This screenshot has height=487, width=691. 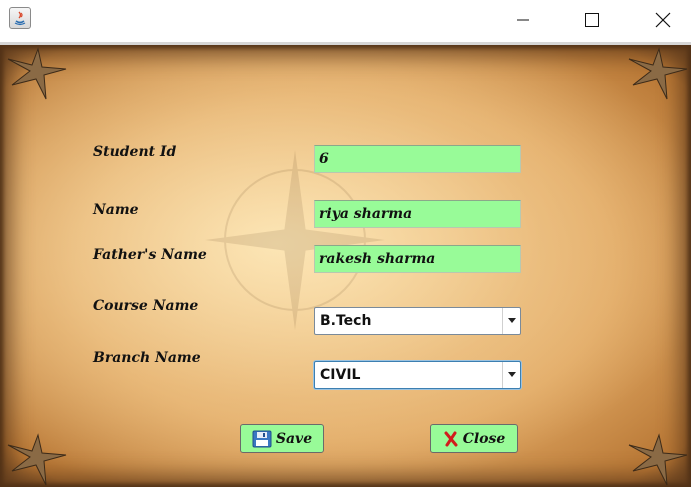 I want to click on father-name-label: Father's Name, so click(x=150, y=255).